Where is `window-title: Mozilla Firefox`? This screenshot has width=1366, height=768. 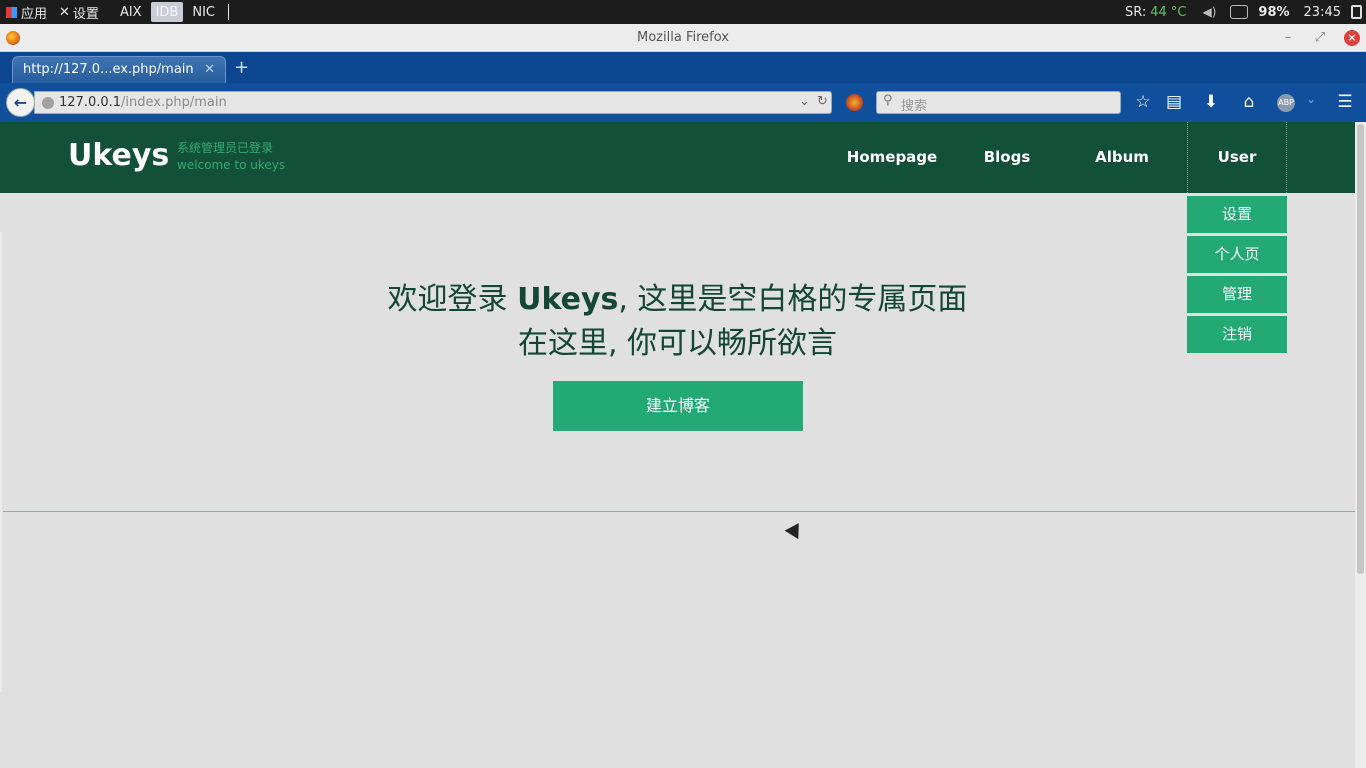
window-title: Mozilla Firefox is located at coordinates (683, 37).